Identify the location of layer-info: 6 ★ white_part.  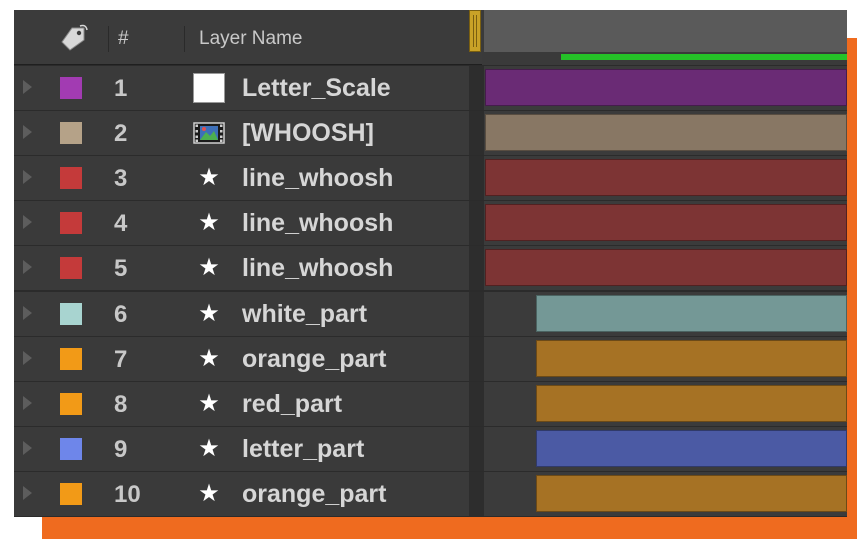
(241, 313).